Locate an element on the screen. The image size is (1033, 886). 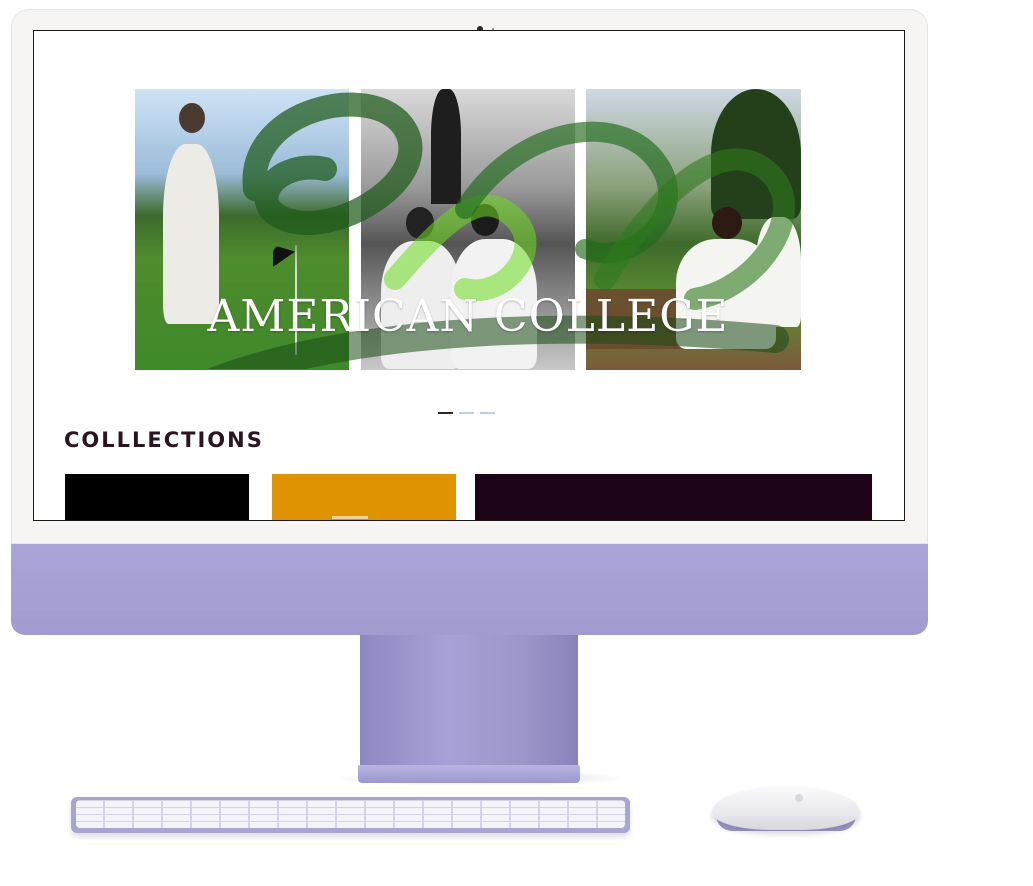
seated-model-head is located at coordinates (727, 223).